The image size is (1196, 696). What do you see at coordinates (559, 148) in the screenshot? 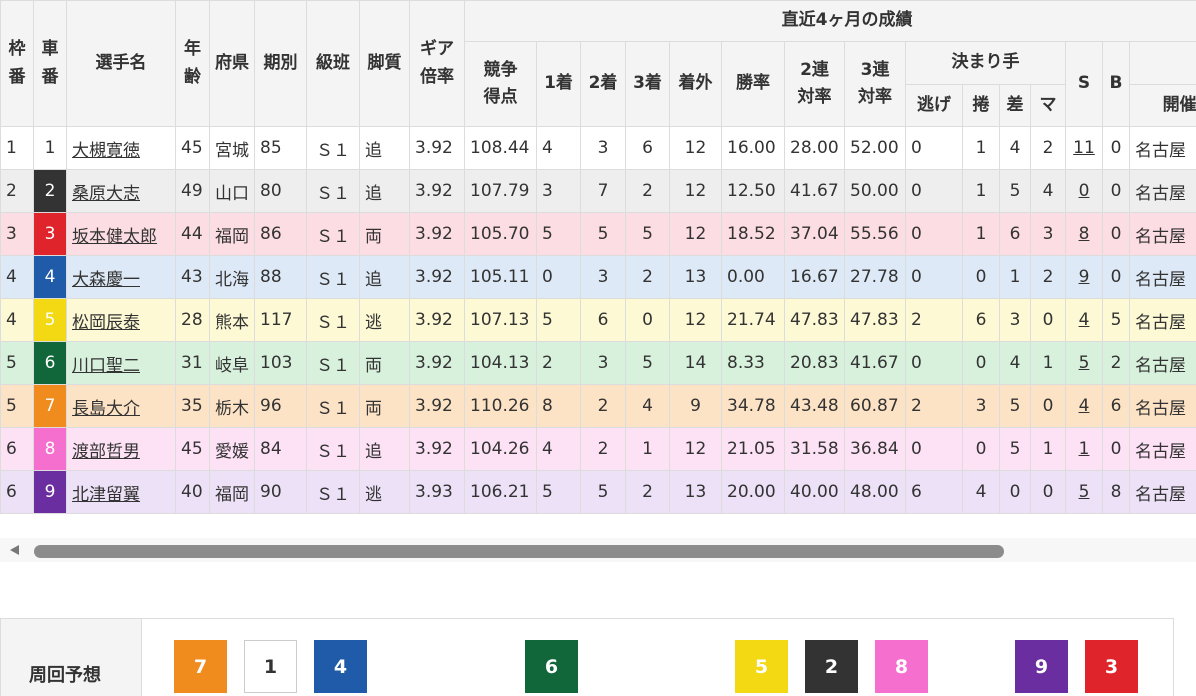
I see `first-cell: 4` at bounding box center [559, 148].